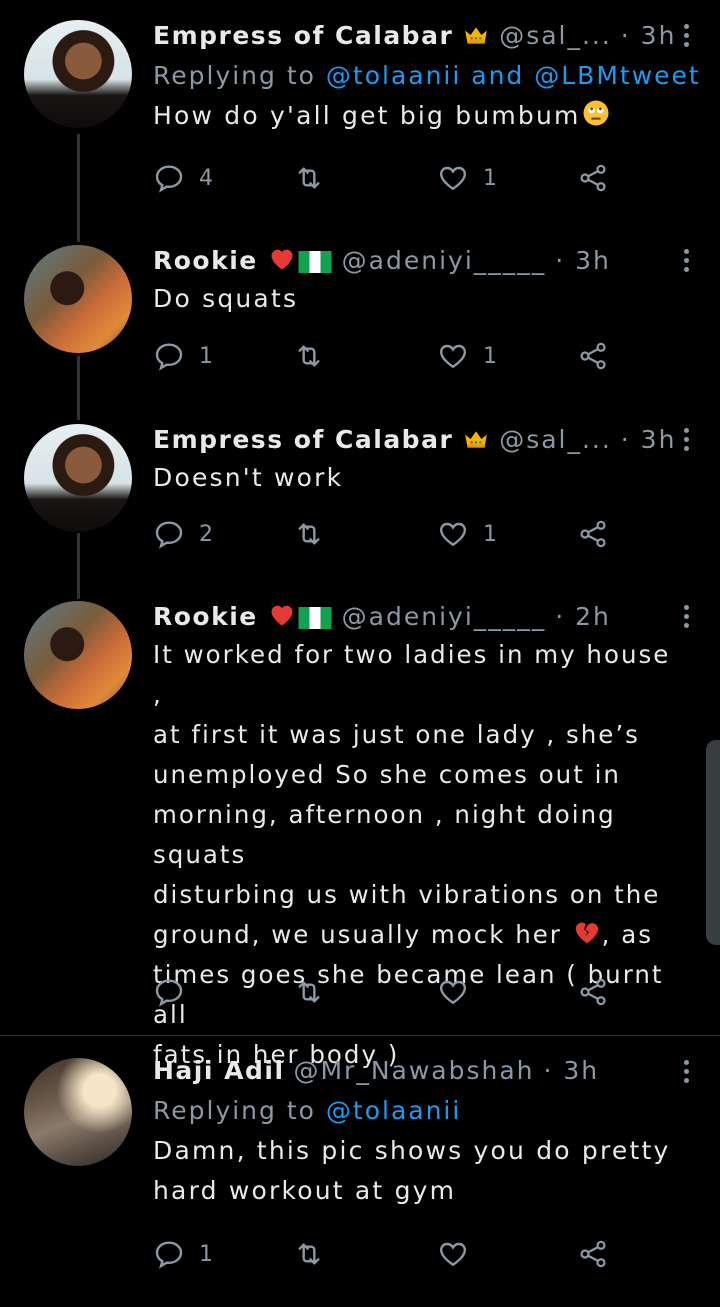 This screenshot has width=720, height=1307. I want to click on divider, so click(360, 1035).